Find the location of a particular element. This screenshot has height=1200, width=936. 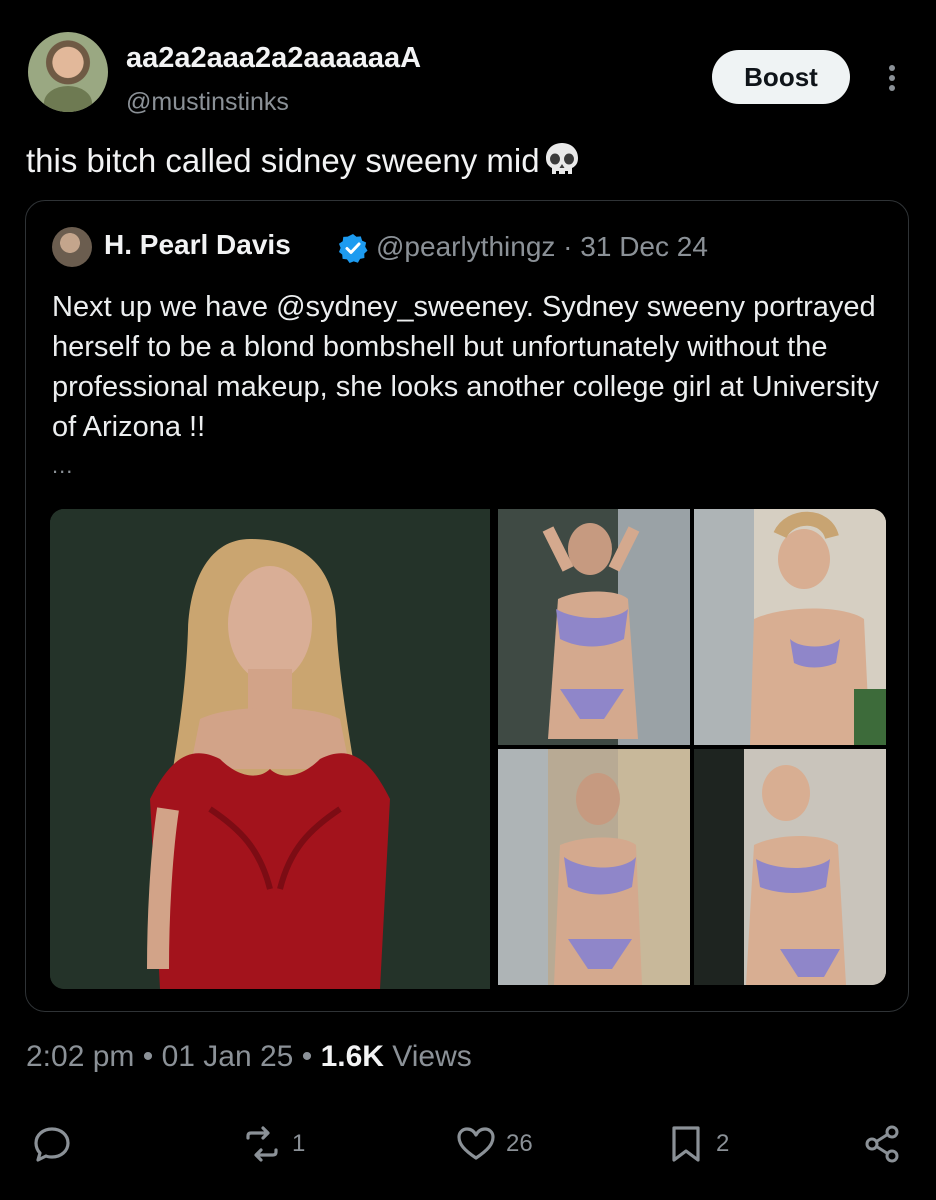

quoted-handle-date: @pearlythingz · 31 Dec 24 is located at coordinates (542, 247).